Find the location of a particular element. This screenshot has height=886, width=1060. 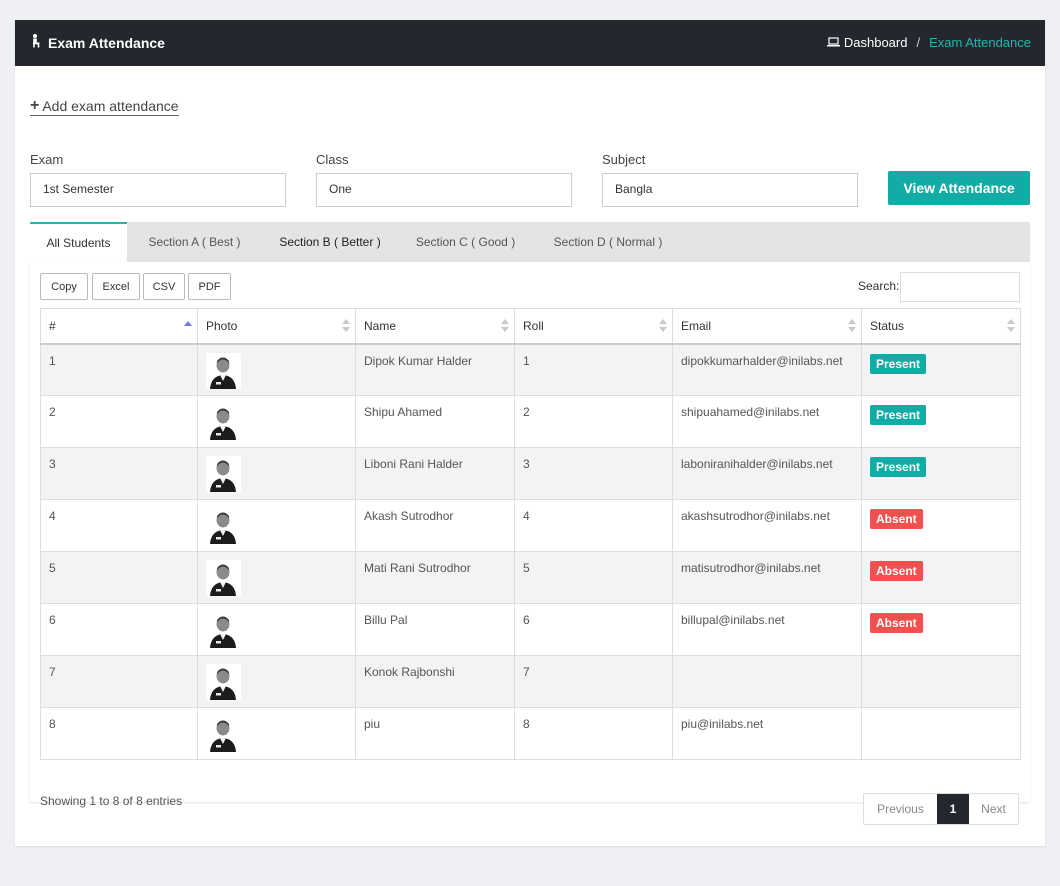

previous-page-button: Previous is located at coordinates (900, 809).